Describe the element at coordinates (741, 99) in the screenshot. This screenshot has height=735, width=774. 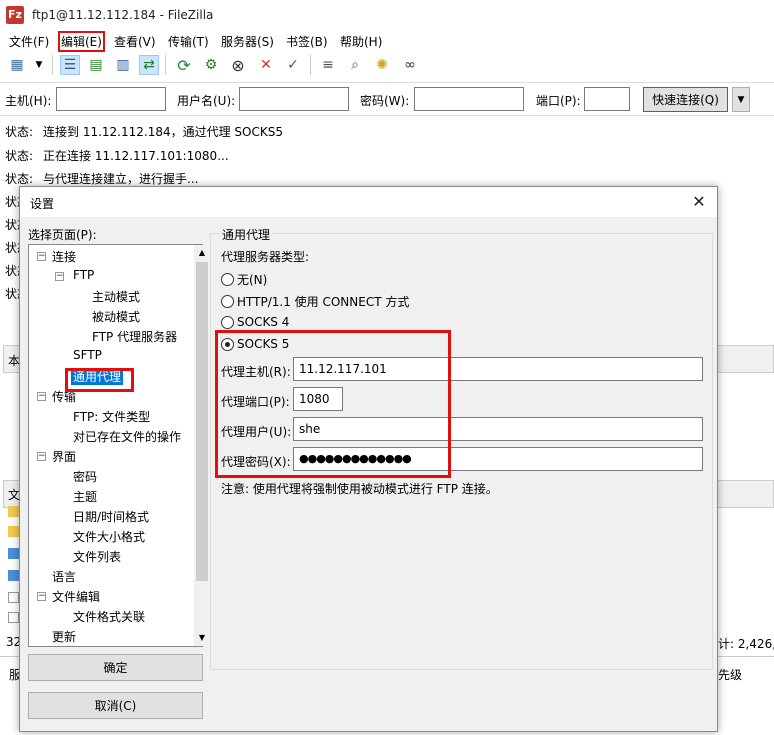
I see `quick-connect-history-dropdown: ▼` at that location.